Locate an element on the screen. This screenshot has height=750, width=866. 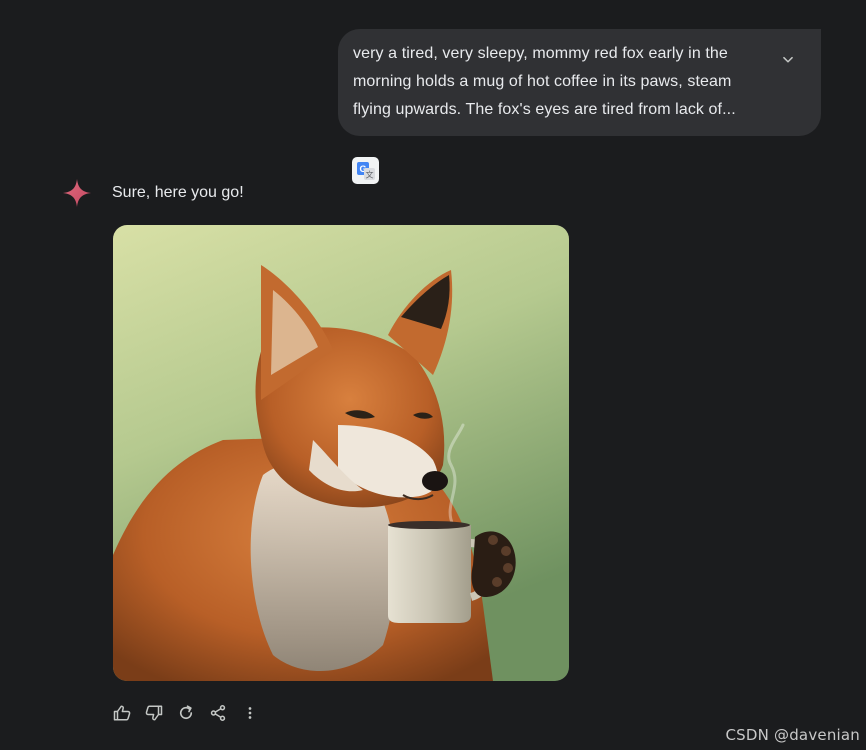
more-vert-icon is located at coordinates (250, 713).